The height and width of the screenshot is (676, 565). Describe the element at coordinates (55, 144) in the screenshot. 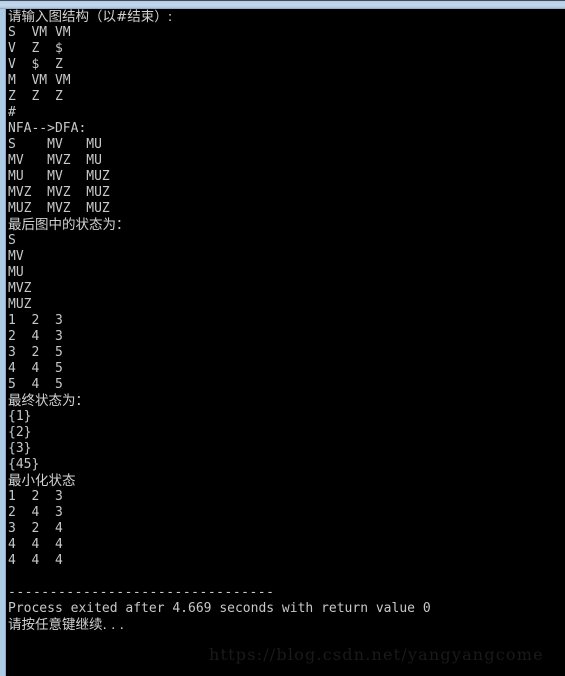

I see `console-line-dfa-row-1: S MV MU` at that location.